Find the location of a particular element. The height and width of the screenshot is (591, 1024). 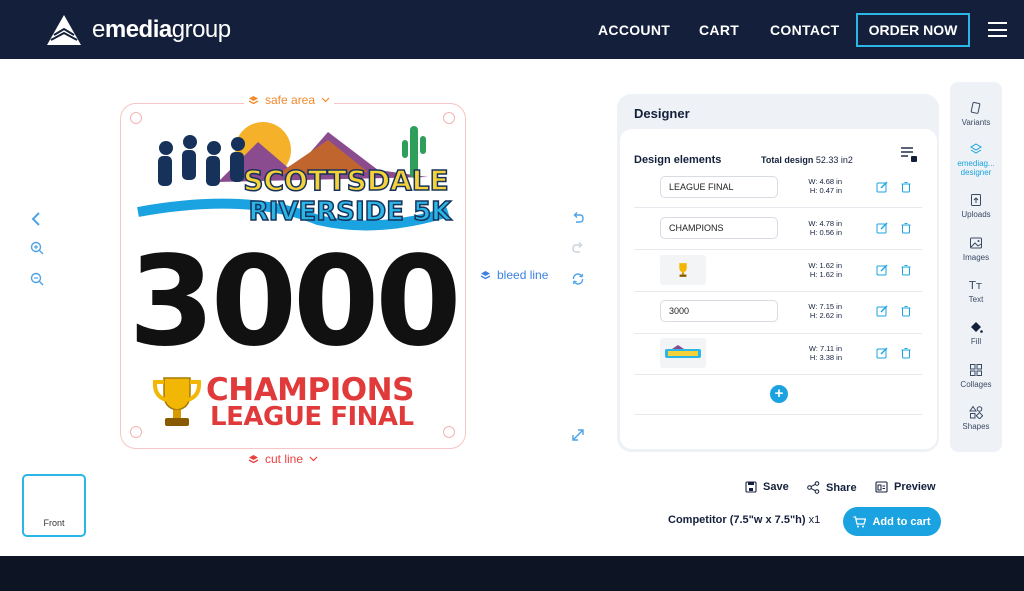

rail-designer: emediag... designer is located at coordinates (976, 159).